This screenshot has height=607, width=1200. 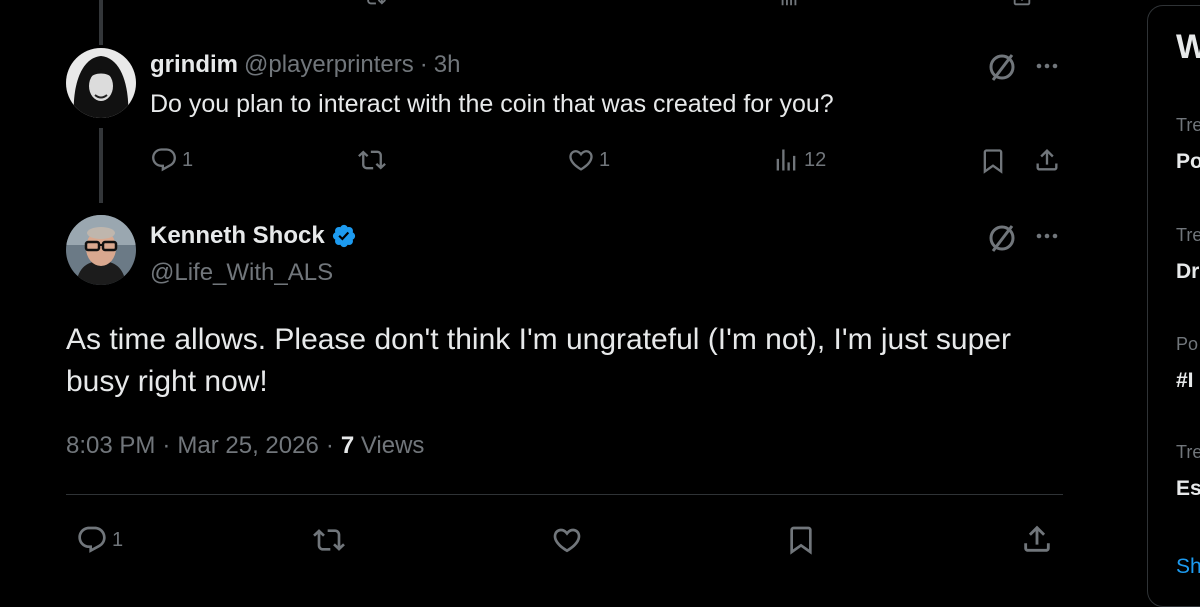 I want to click on reply-header: grindim @playerprinters · 3h, so click(x=305, y=65).